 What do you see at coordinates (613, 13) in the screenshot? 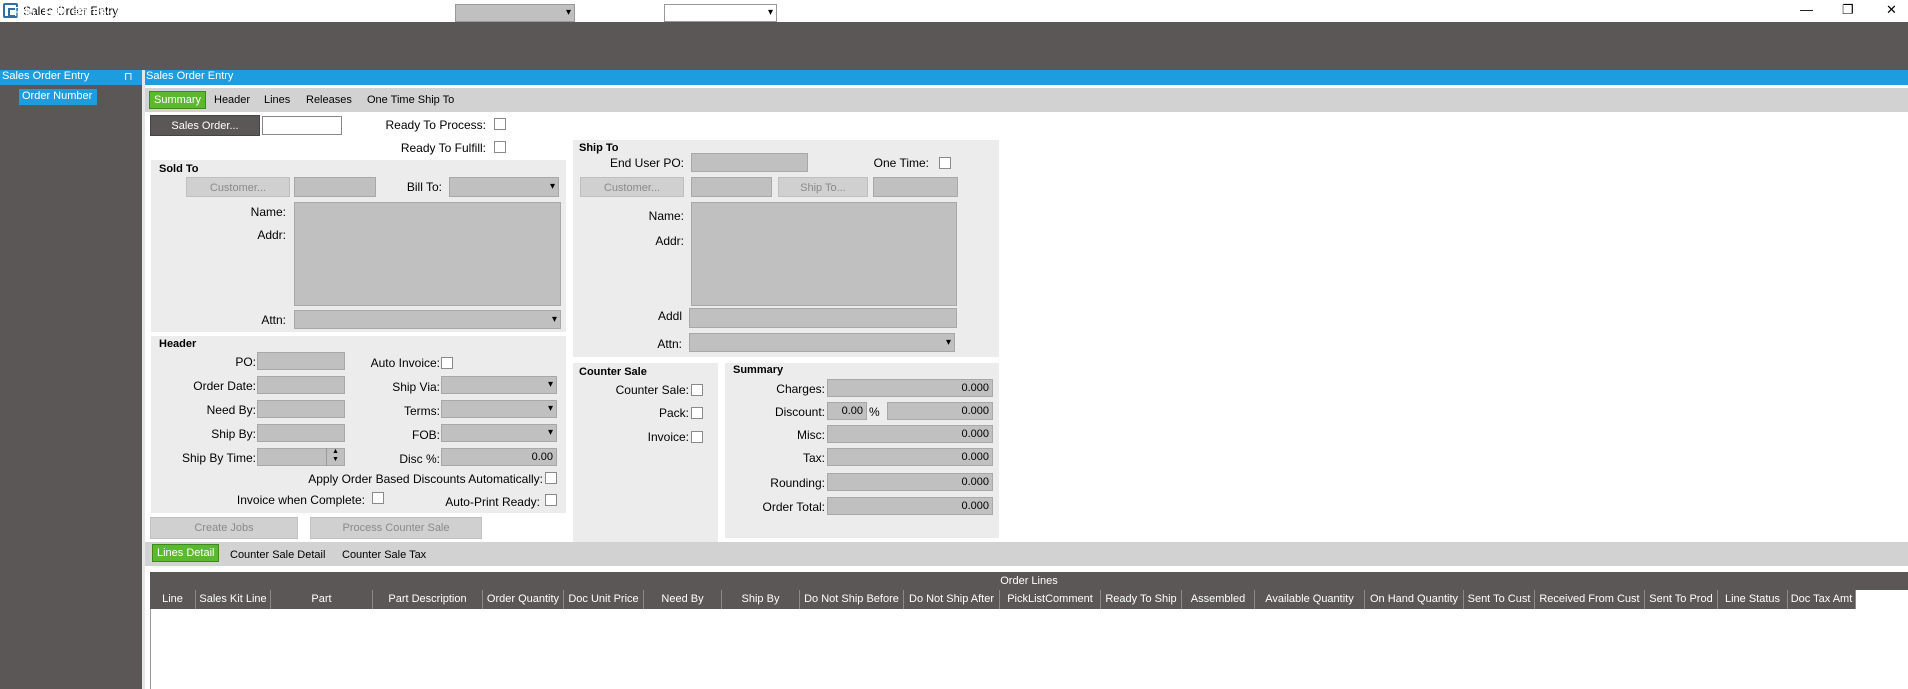
I see `last-icon: ⏭` at bounding box center [613, 13].